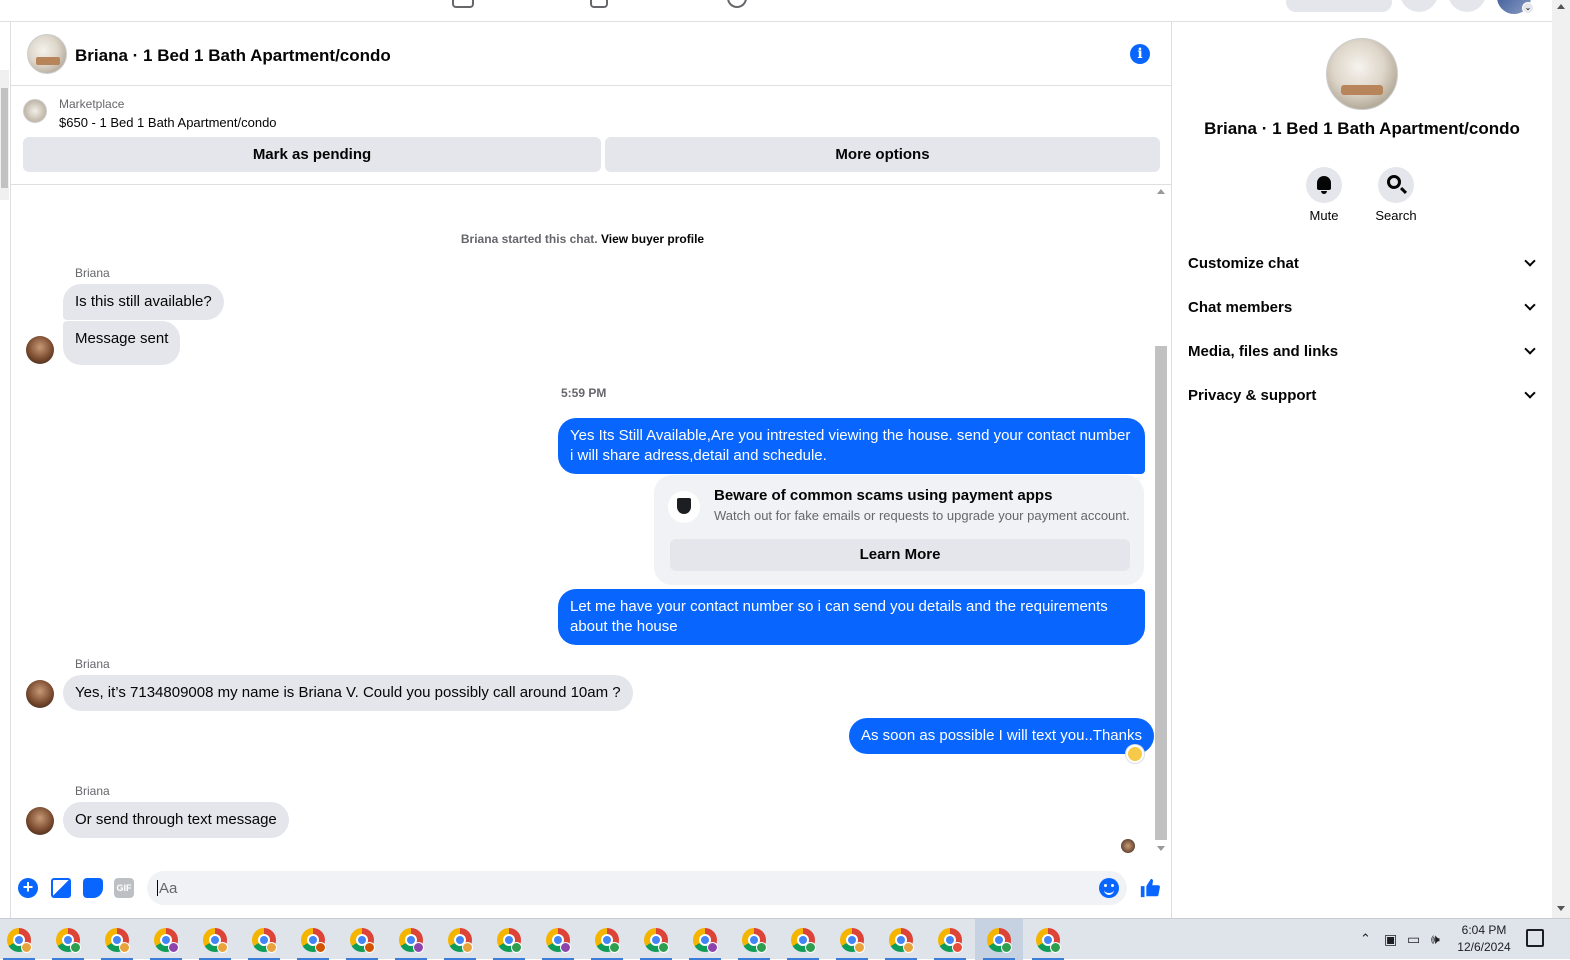  What do you see at coordinates (463, 4) in the screenshot?
I see `marketplace-nav-icon` at bounding box center [463, 4].